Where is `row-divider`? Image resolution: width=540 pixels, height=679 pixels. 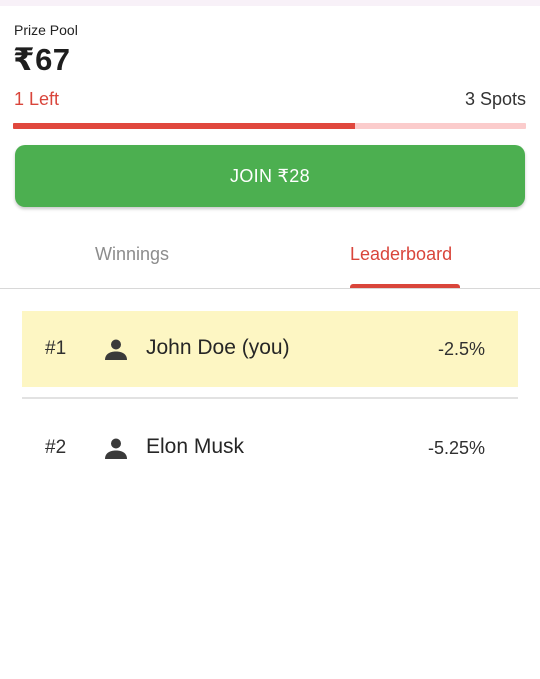
row-divider is located at coordinates (270, 398).